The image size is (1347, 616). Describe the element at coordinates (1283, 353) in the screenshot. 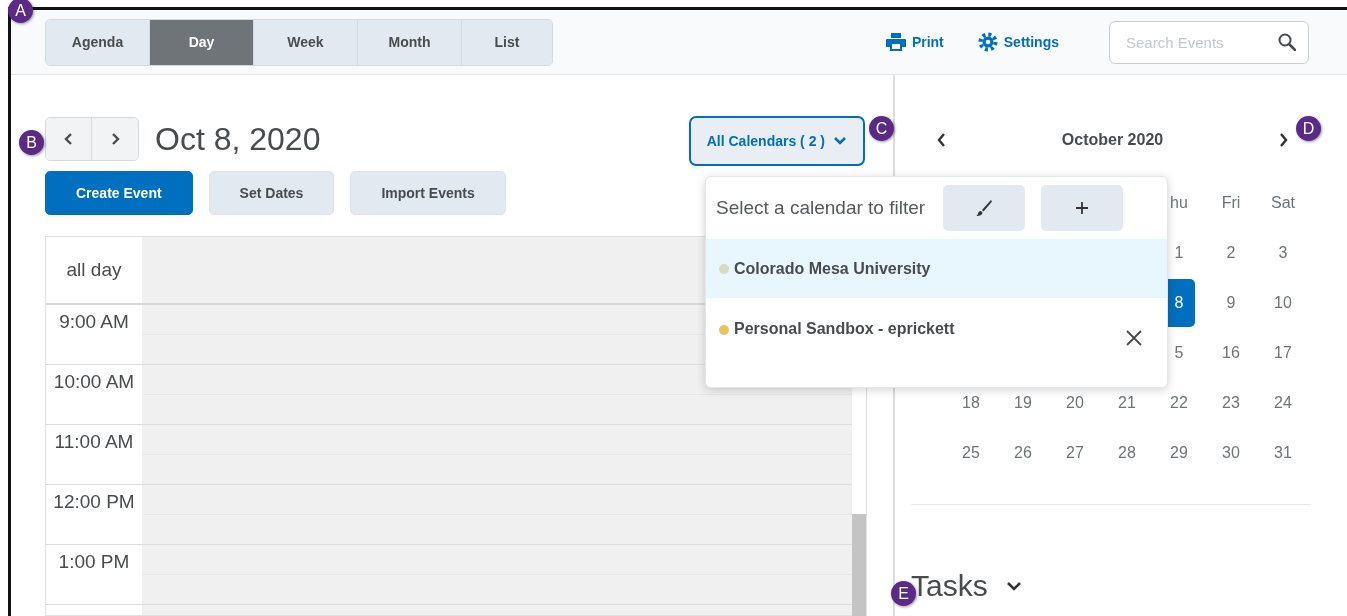

I see `calendar-day: 17` at that location.